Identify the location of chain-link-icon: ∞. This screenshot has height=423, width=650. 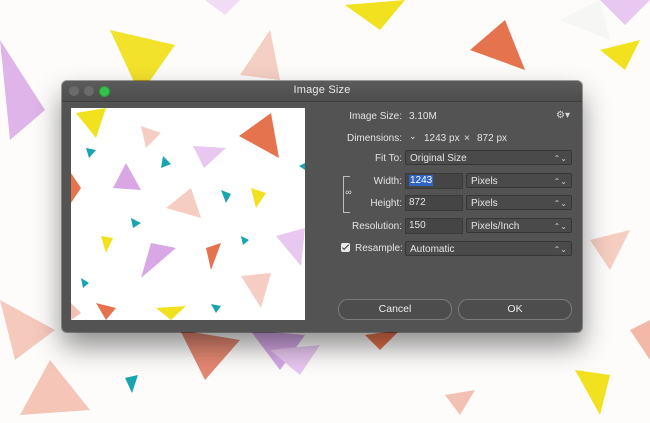
(348, 192).